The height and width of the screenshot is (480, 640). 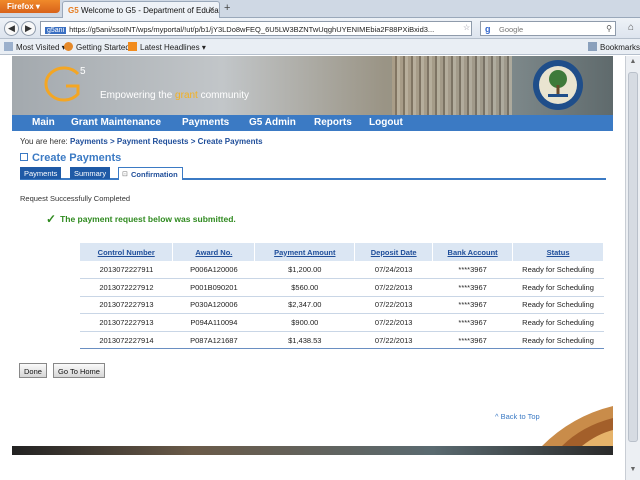 What do you see at coordinates (90, 173) in the screenshot?
I see `tab-summary: Summary` at bounding box center [90, 173].